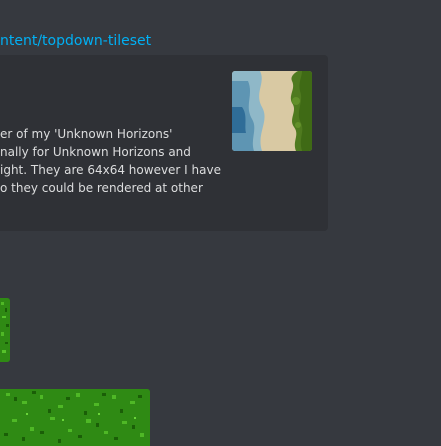 The image size is (441, 446). What do you see at coordinates (101, 188) in the screenshot?
I see `embed-description-line: o they could be rendered at other` at bounding box center [101, 188].